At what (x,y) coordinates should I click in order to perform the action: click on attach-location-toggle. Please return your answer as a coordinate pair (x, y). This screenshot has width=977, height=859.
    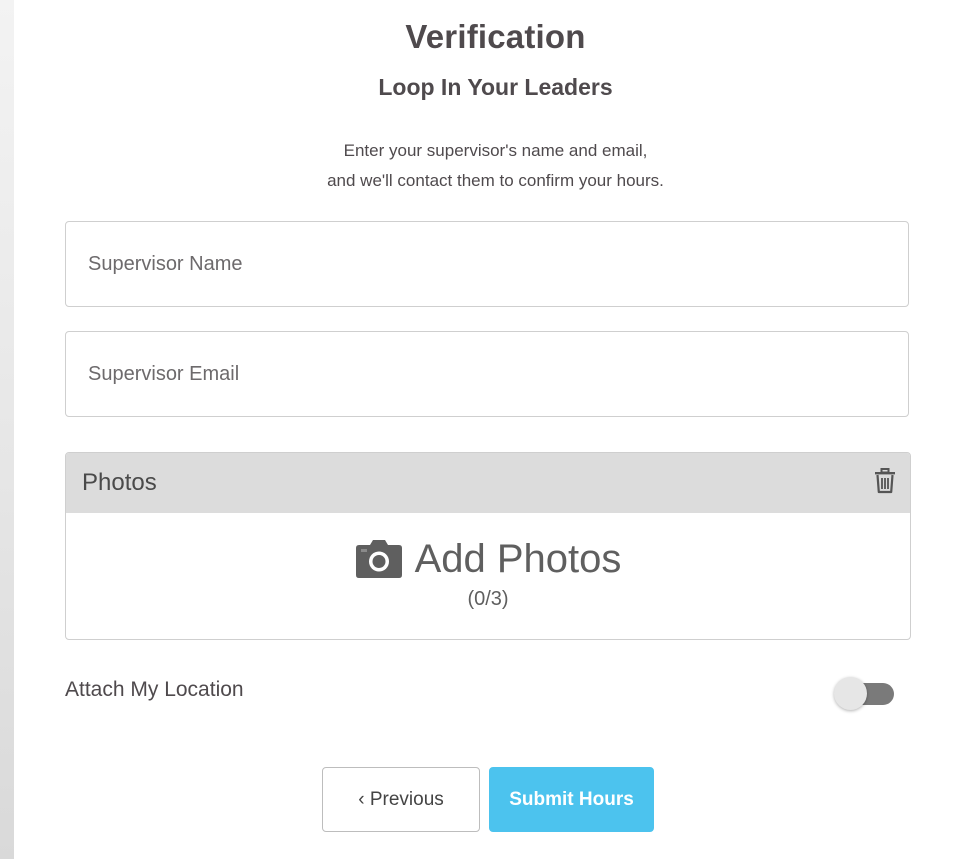
    Looking at the image, I should click on (865, 694).